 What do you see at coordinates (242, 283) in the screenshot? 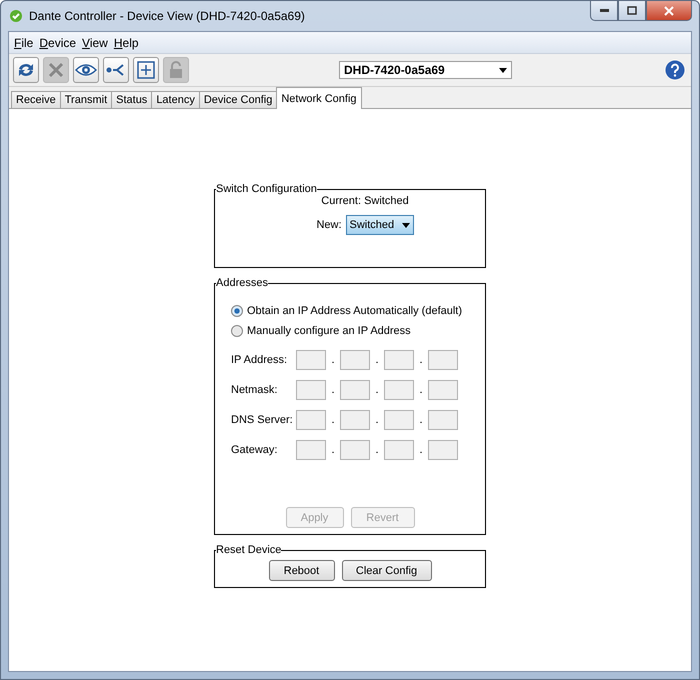
I see `group-title: Addresses` at bounding box center [242, 283].